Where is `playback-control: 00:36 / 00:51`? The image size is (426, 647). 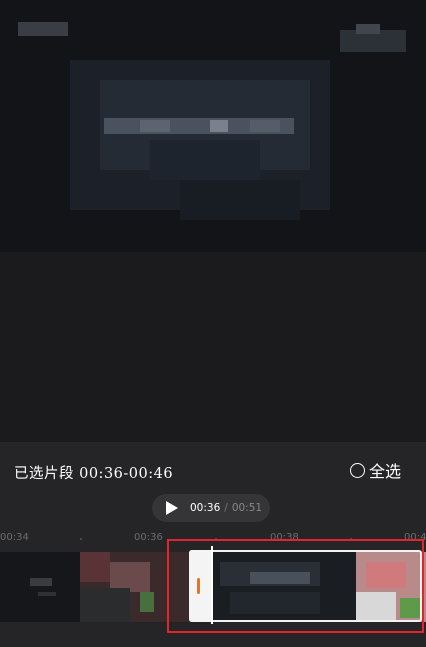
playback-control: 00:36 / 00:51 is located at coordinates (211, 508).